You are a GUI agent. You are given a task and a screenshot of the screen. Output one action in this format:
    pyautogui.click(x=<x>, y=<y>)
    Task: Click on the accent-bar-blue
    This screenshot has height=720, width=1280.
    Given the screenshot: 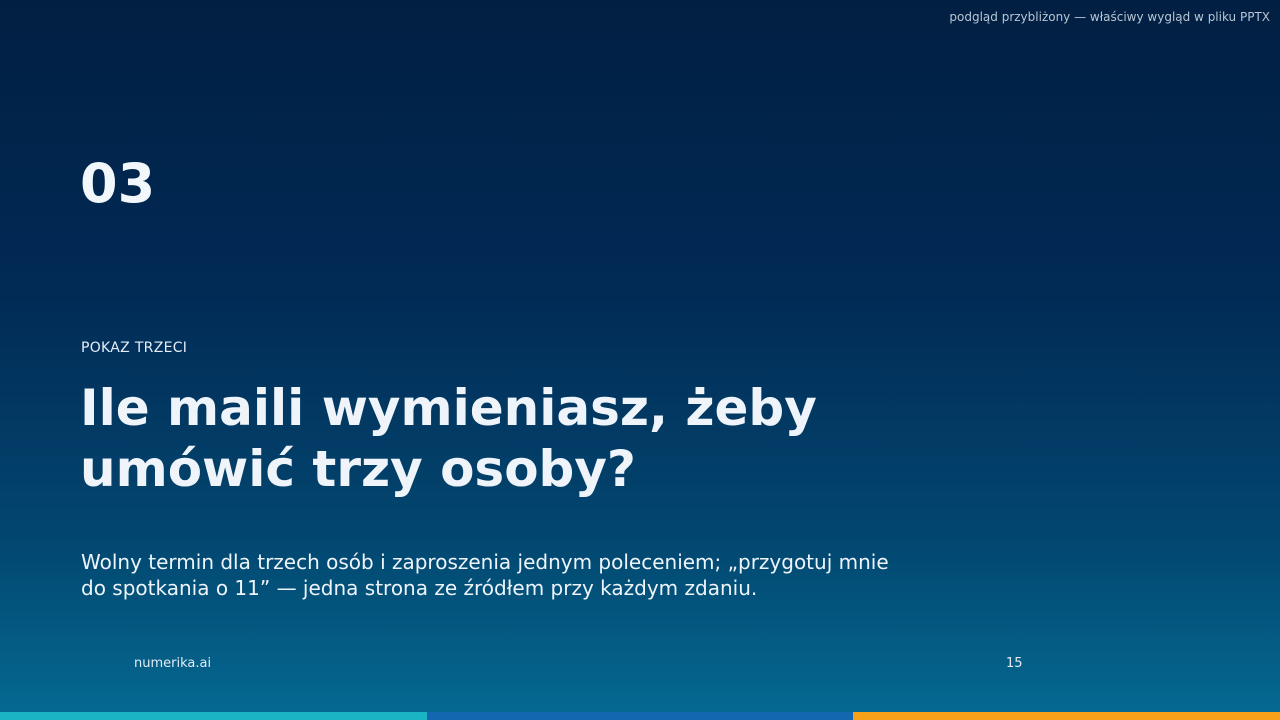 What is the action you would take?
    pyautogui.click(x=640, y=716)
    